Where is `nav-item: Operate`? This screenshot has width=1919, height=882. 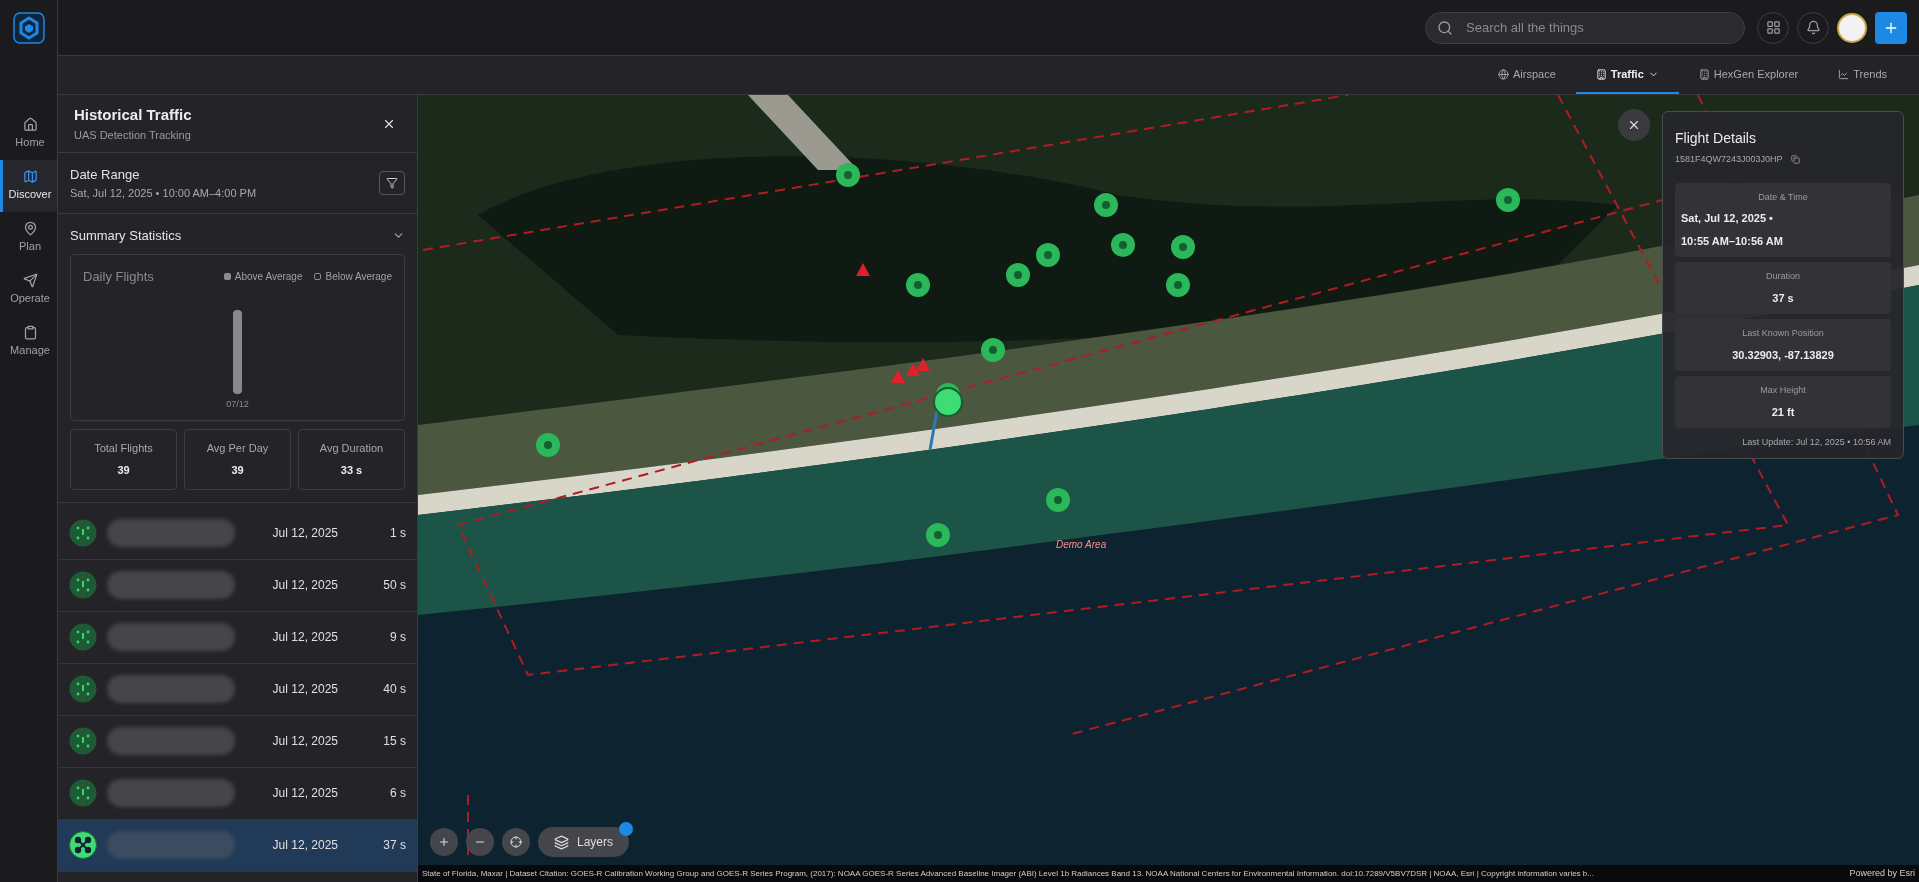 nav-item: Operate is located at coordinates (28, 290).